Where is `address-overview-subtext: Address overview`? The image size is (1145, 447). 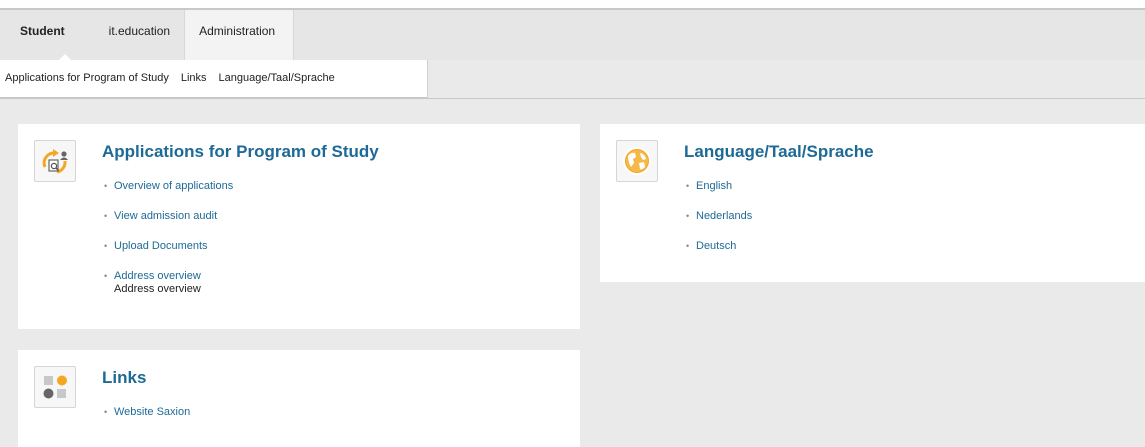 address-overview-subtext: Address overview is located at coordinates (157, 289).